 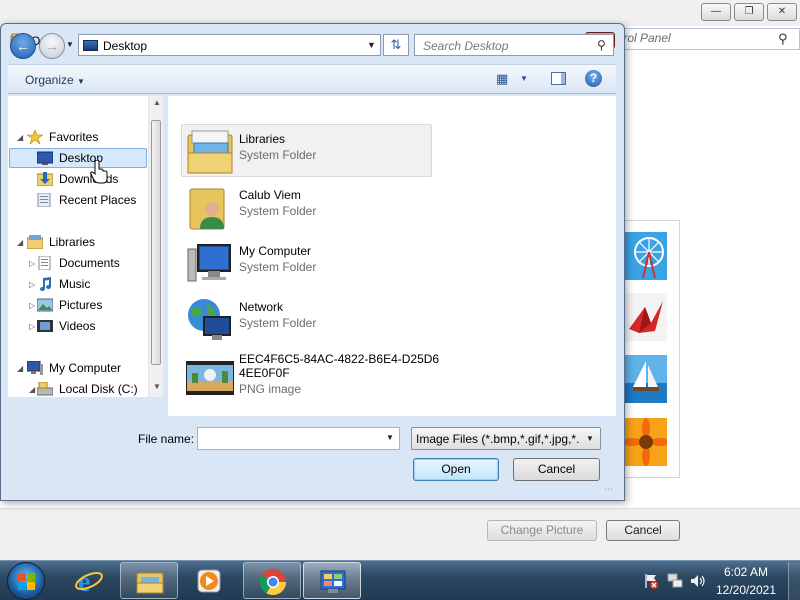 What do you see at coordinates (45, 158) in the screenshot?
I see `desktop-icon` at bounding box center [45, 158].